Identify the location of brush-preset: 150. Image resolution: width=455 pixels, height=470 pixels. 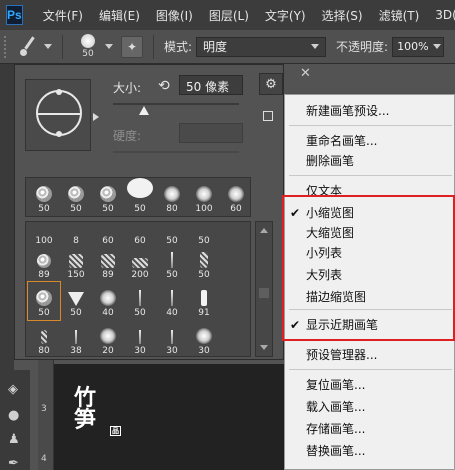
(76, 263).